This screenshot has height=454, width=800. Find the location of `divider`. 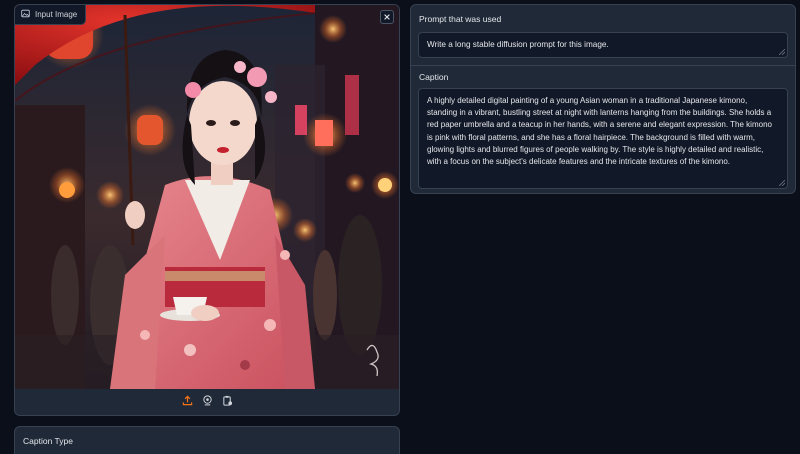

divider is located at coordinates (603, 65).